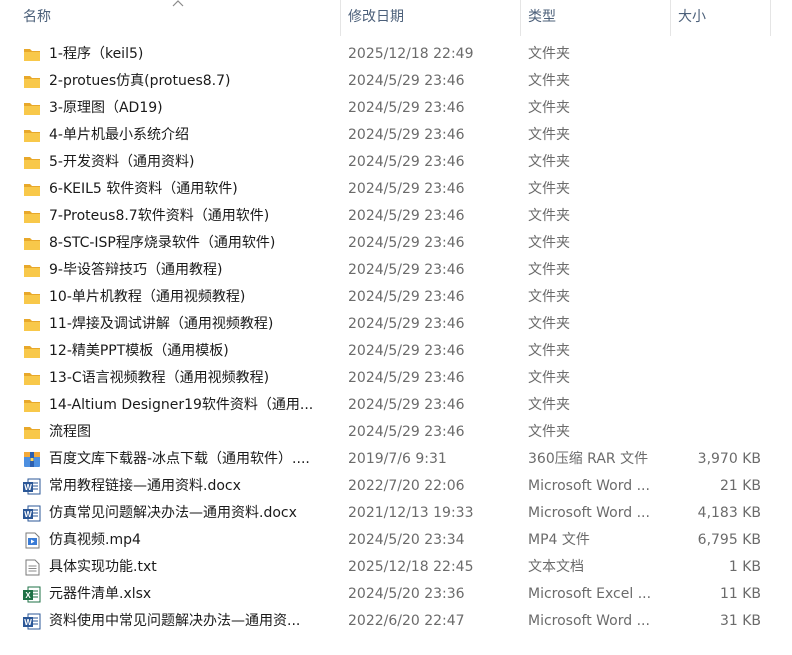 The width and height of the screenshot is (792, 655). What do you see at coordinates (119, 135) in the screenshot?
I see `file-name: 4-单片机最小系统介绍` at bounding box center [119, 135].